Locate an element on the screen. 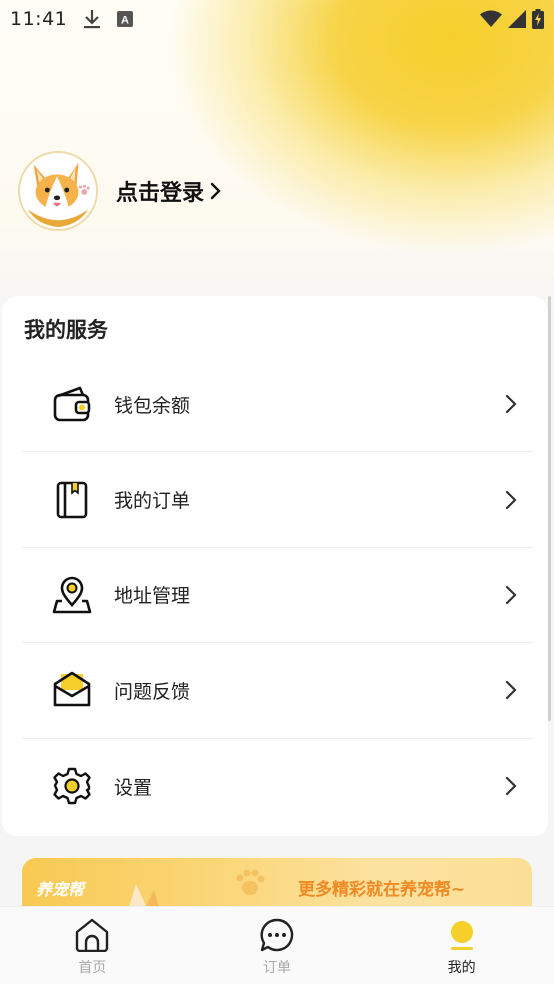  tab-label: 订单 is located at coordinates (277, 968).